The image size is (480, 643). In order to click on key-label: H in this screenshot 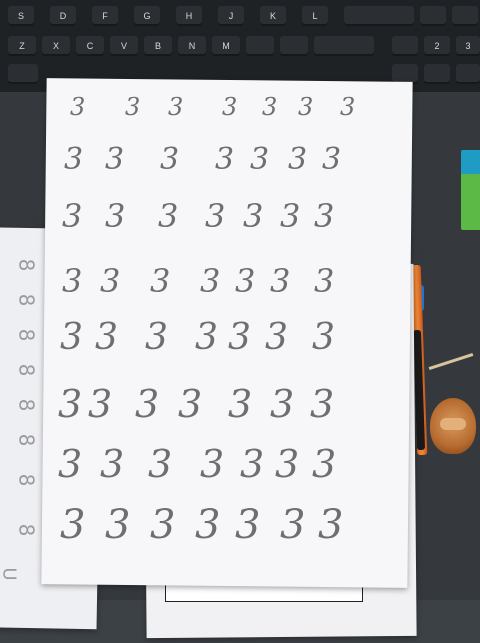, I will do `click(189, 16)`.